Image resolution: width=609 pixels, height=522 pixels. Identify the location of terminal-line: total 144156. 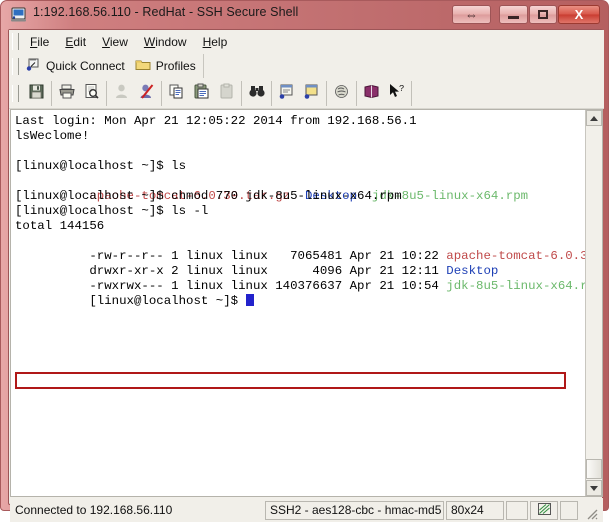
(60, 226).